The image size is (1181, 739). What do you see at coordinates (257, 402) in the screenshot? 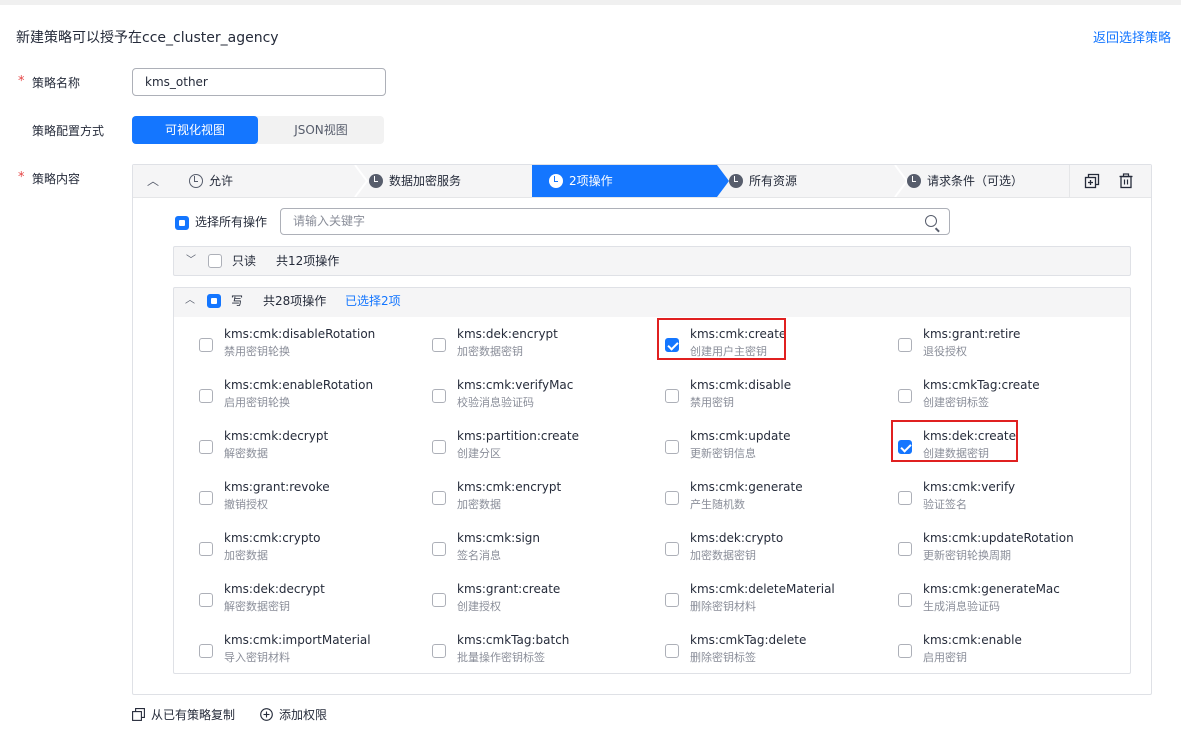
I see `action-description: 启用密钥轮换` at bounding box center [257, 402].